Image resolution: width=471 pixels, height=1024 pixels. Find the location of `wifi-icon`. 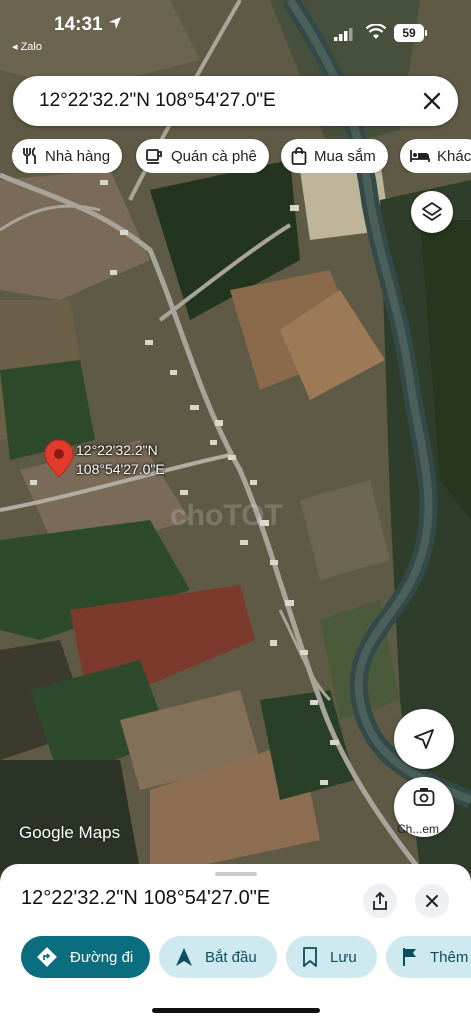

wifi-icon is located at coordinates (376, 31).